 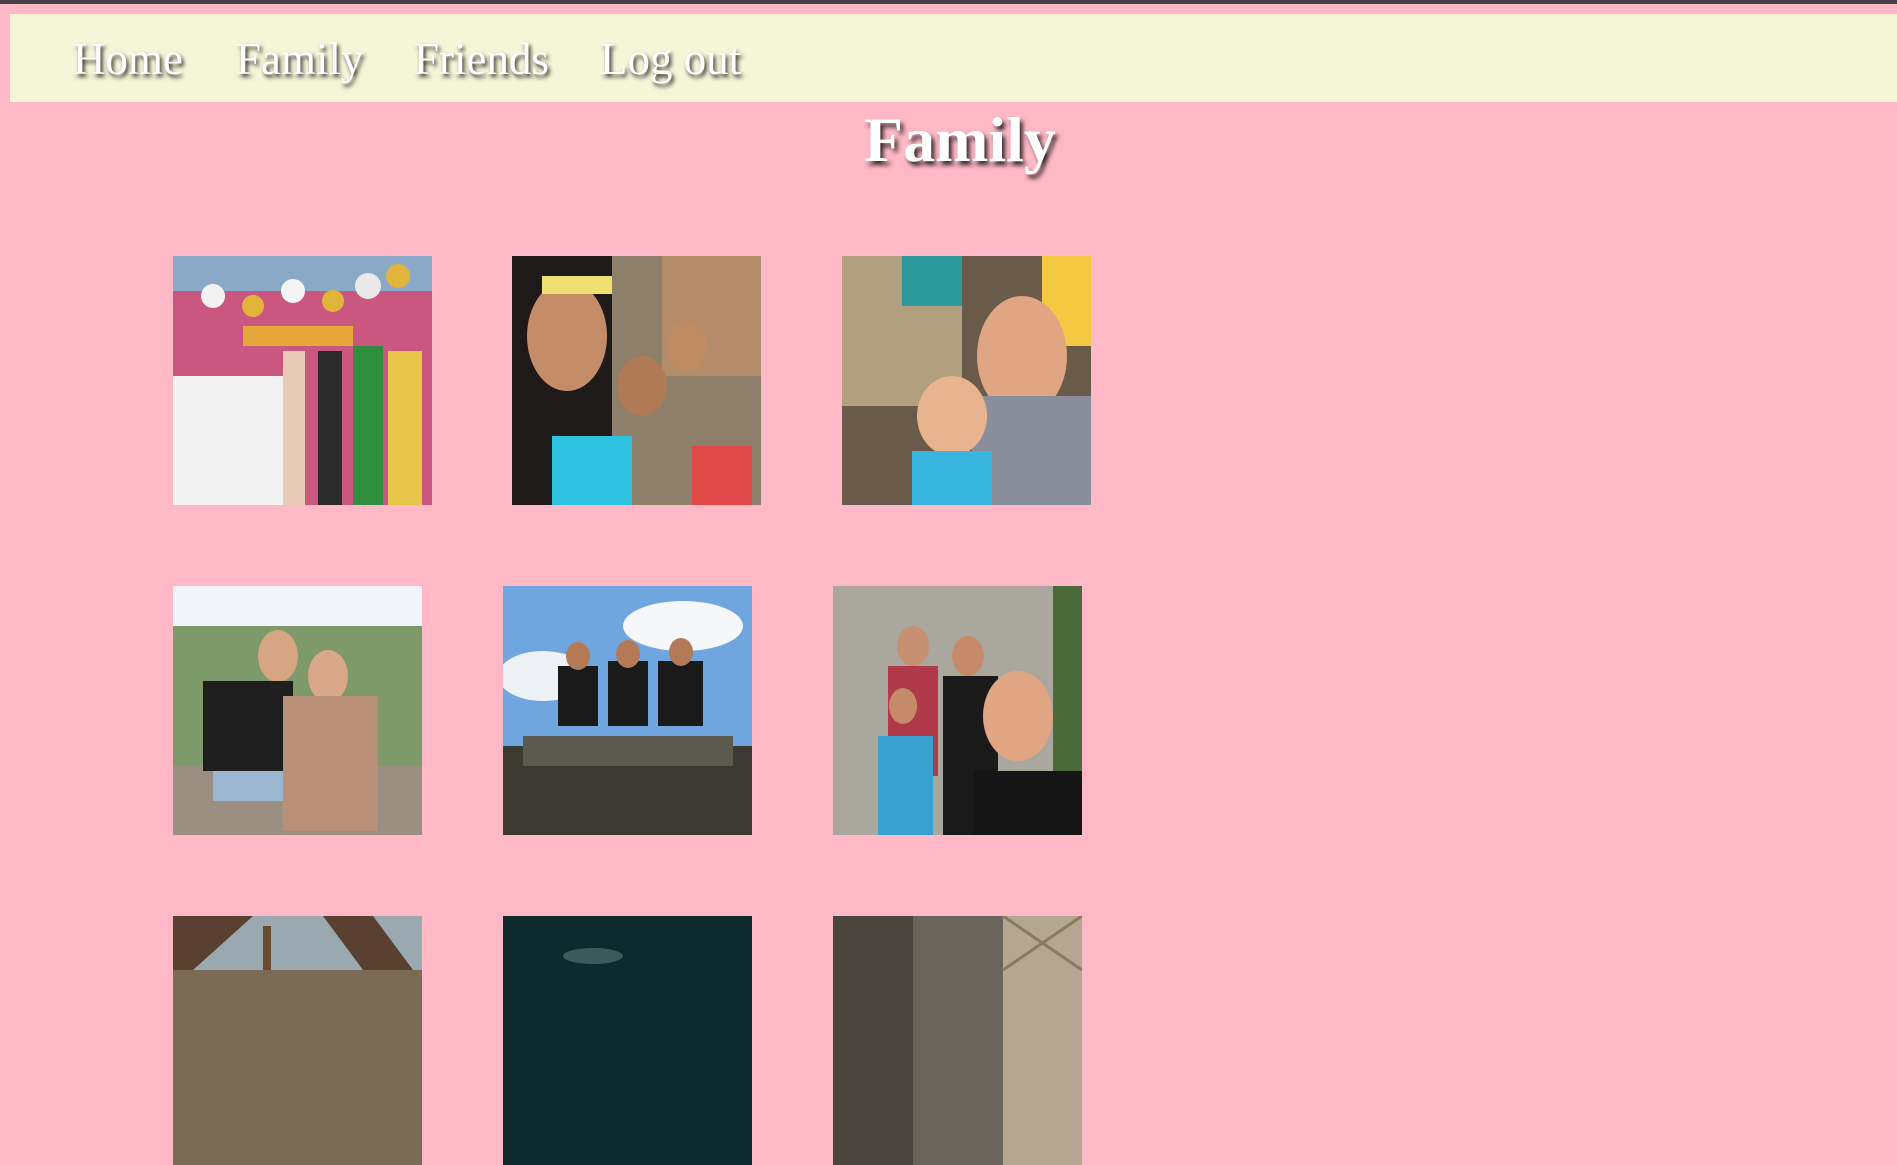 What do you see at coordinates (953, 58) in the screenshot?
I see `nav-bar: Home Family Friends Log out` at bounding box center [953, 58].